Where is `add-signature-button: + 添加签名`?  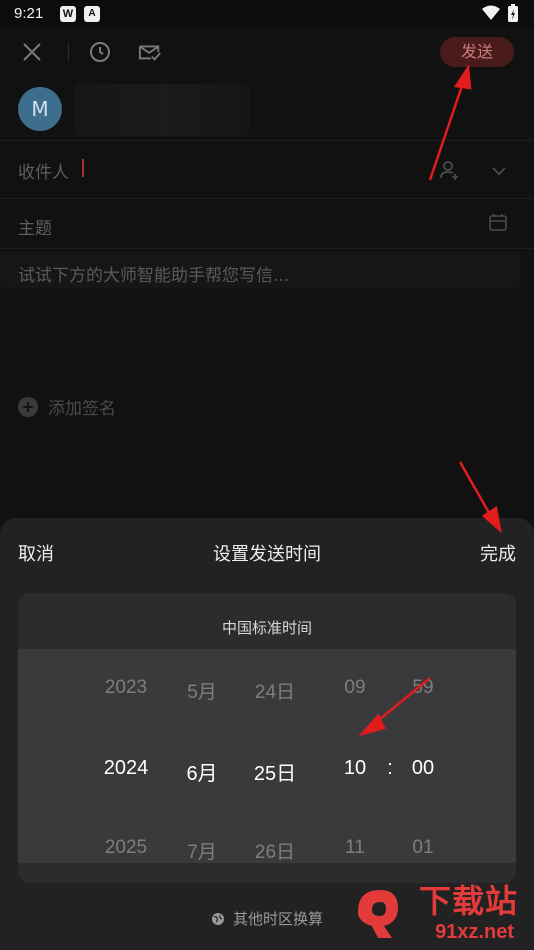
add-signature-button: + 添加签名 is located at coordinates (67, 406).